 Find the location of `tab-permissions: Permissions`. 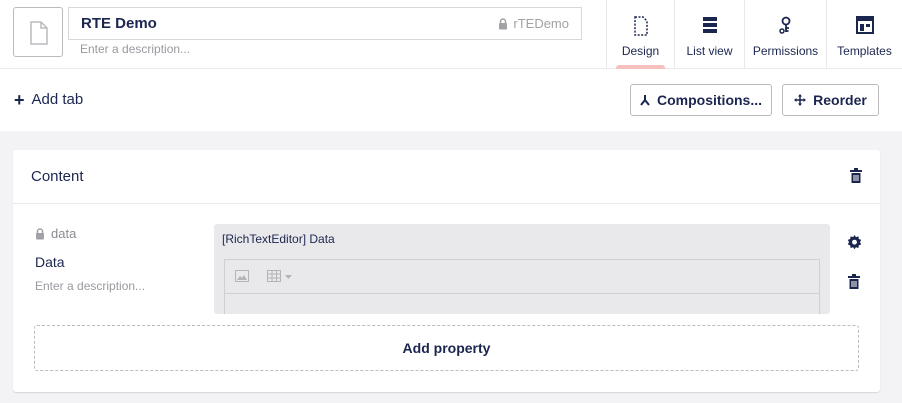

tab-permissions: Permissions is located at coordinates (785, 34).